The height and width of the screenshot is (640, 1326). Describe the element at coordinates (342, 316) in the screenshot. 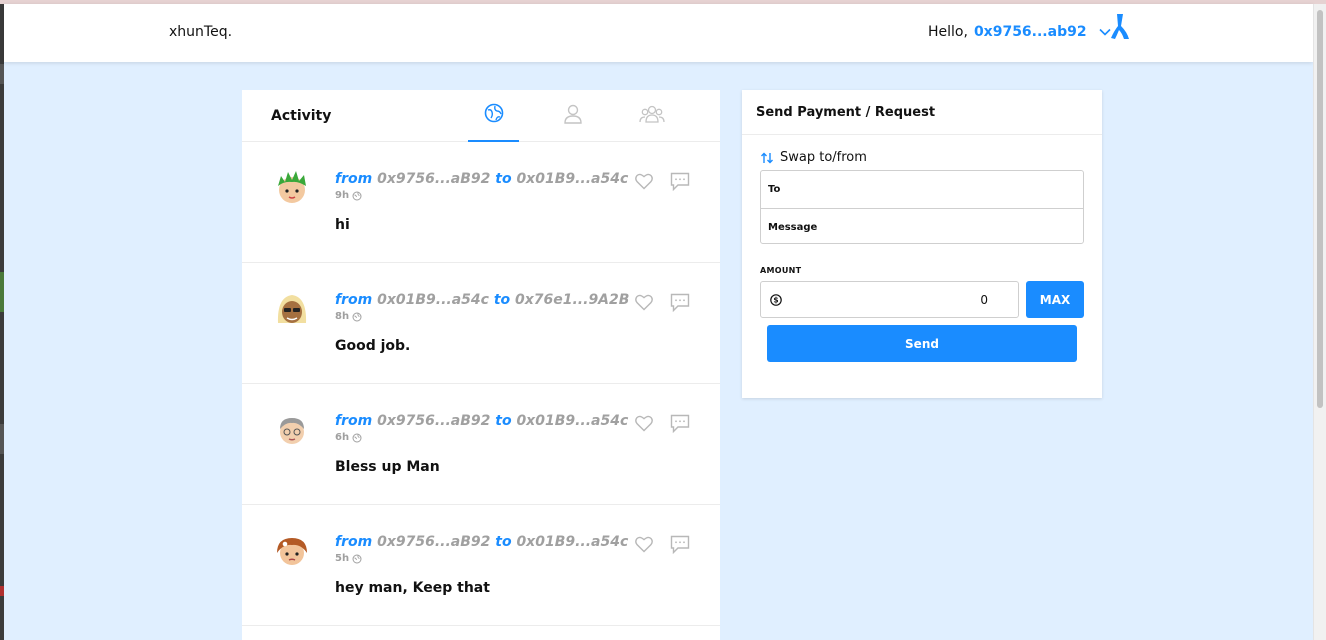

I see `time-ago: 8h` at that location.